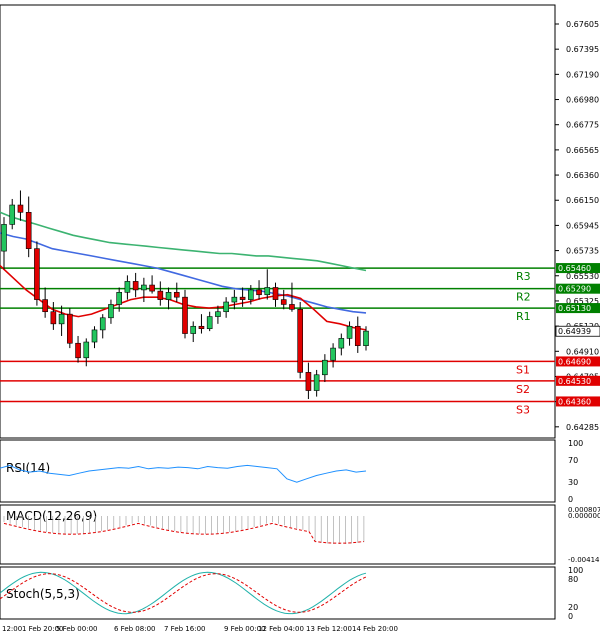  Describe the element at coordinates (523, 389) in the screenshot. I see `level-name-s2: S2` at that location.